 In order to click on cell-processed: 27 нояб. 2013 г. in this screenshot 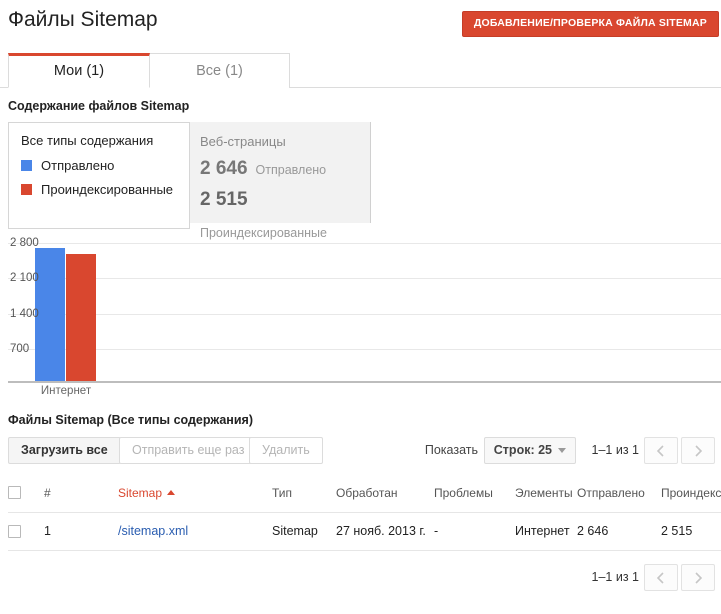, I will do `click(385, 531)`.